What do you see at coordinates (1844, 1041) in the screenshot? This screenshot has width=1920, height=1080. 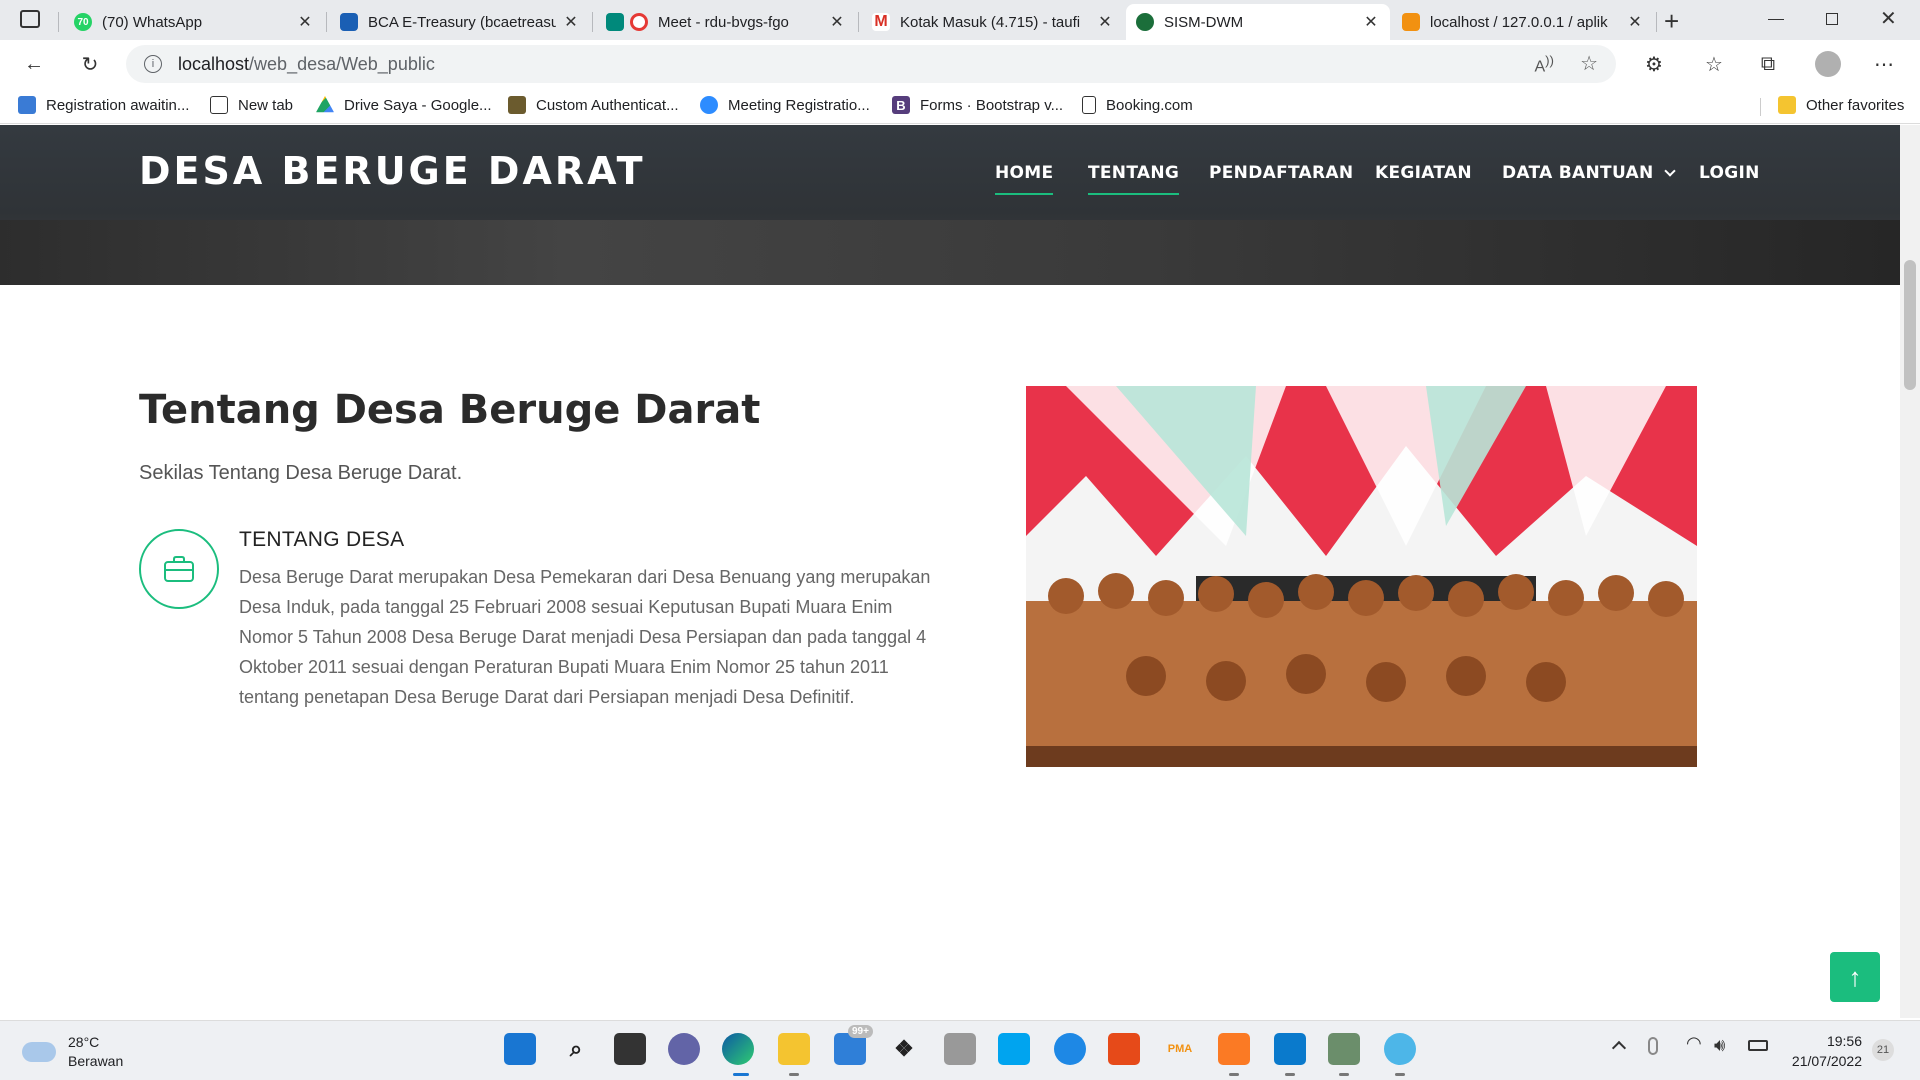 I see `clock-time: 19:56` at bounding box center [1844, 1041].